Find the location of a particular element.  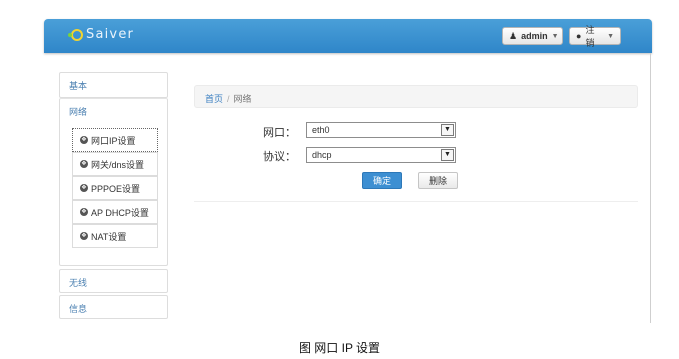

user-menu-button: ♟ admin ▼ is located at coordinates (532, 36).